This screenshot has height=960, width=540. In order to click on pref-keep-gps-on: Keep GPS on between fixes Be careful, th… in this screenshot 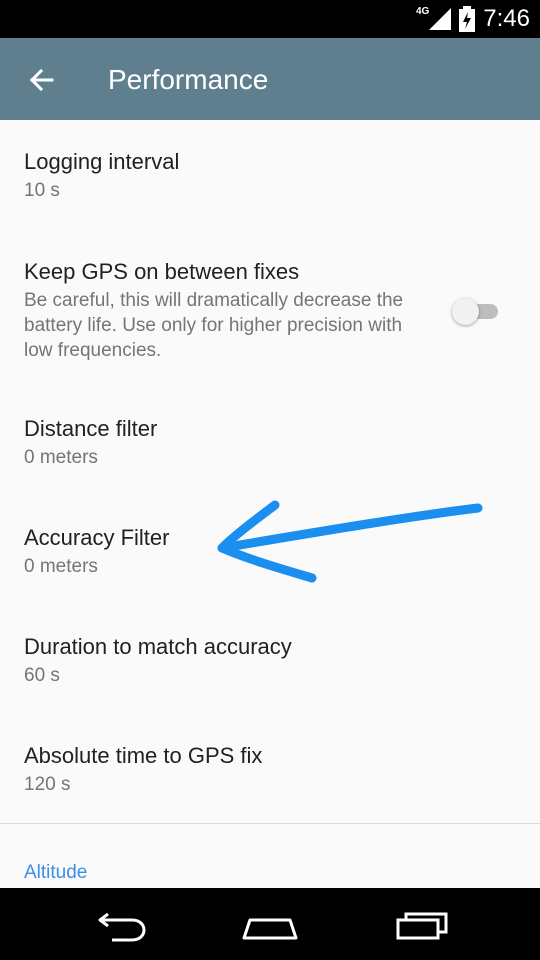, I will do `click(224, 310)`.